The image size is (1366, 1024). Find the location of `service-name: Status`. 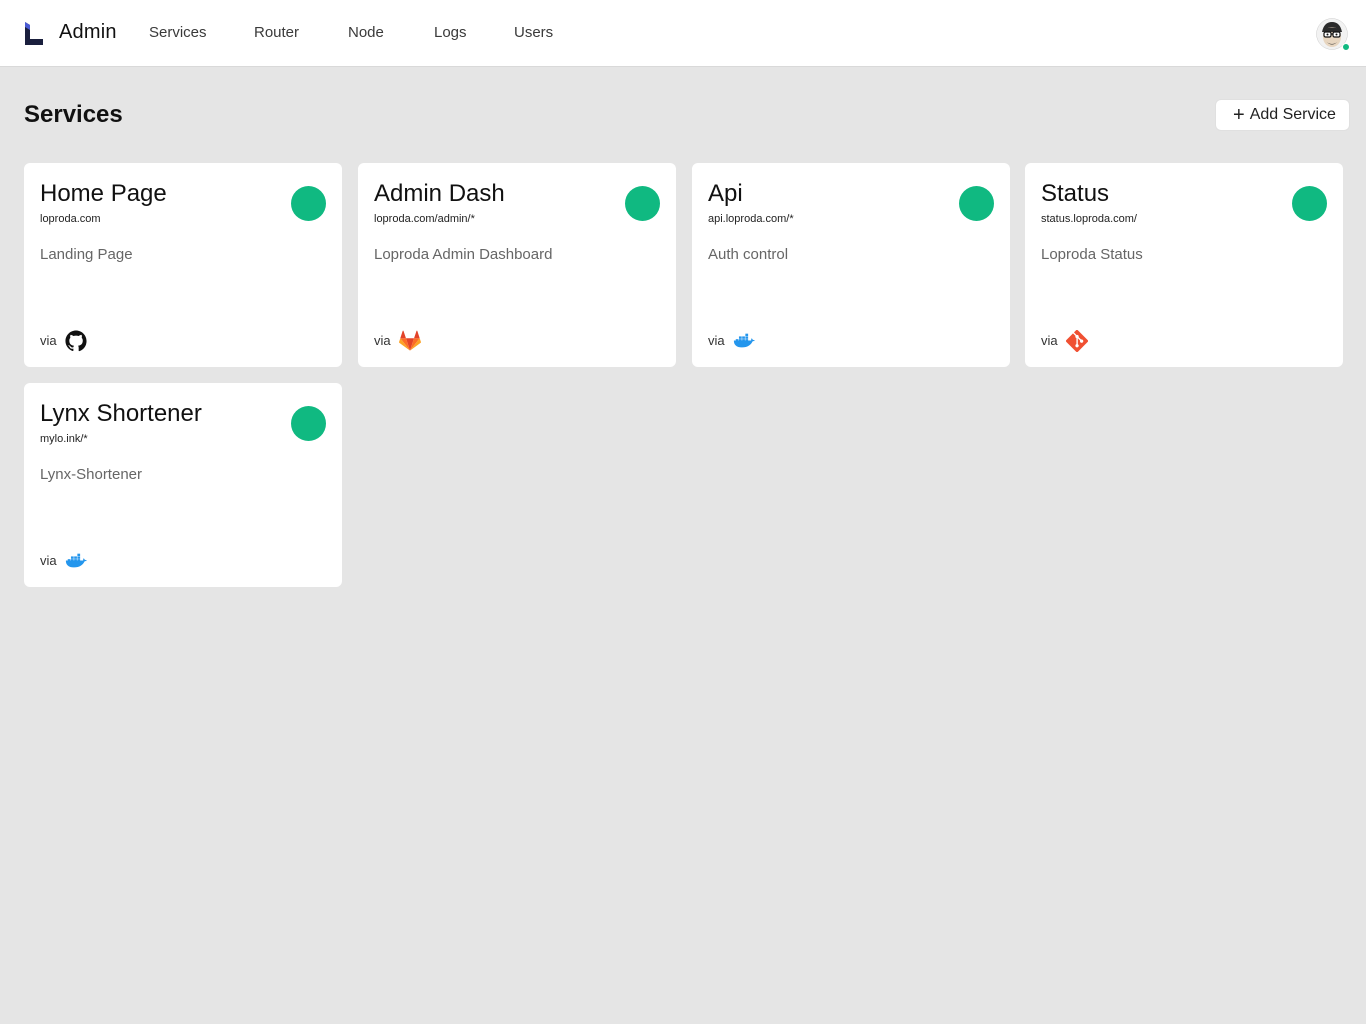

service-name: Status is located at coordinates (1075, 193).